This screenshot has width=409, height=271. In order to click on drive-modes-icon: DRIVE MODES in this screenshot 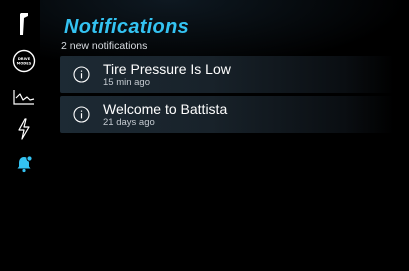, I will do `click(24, 61)`.